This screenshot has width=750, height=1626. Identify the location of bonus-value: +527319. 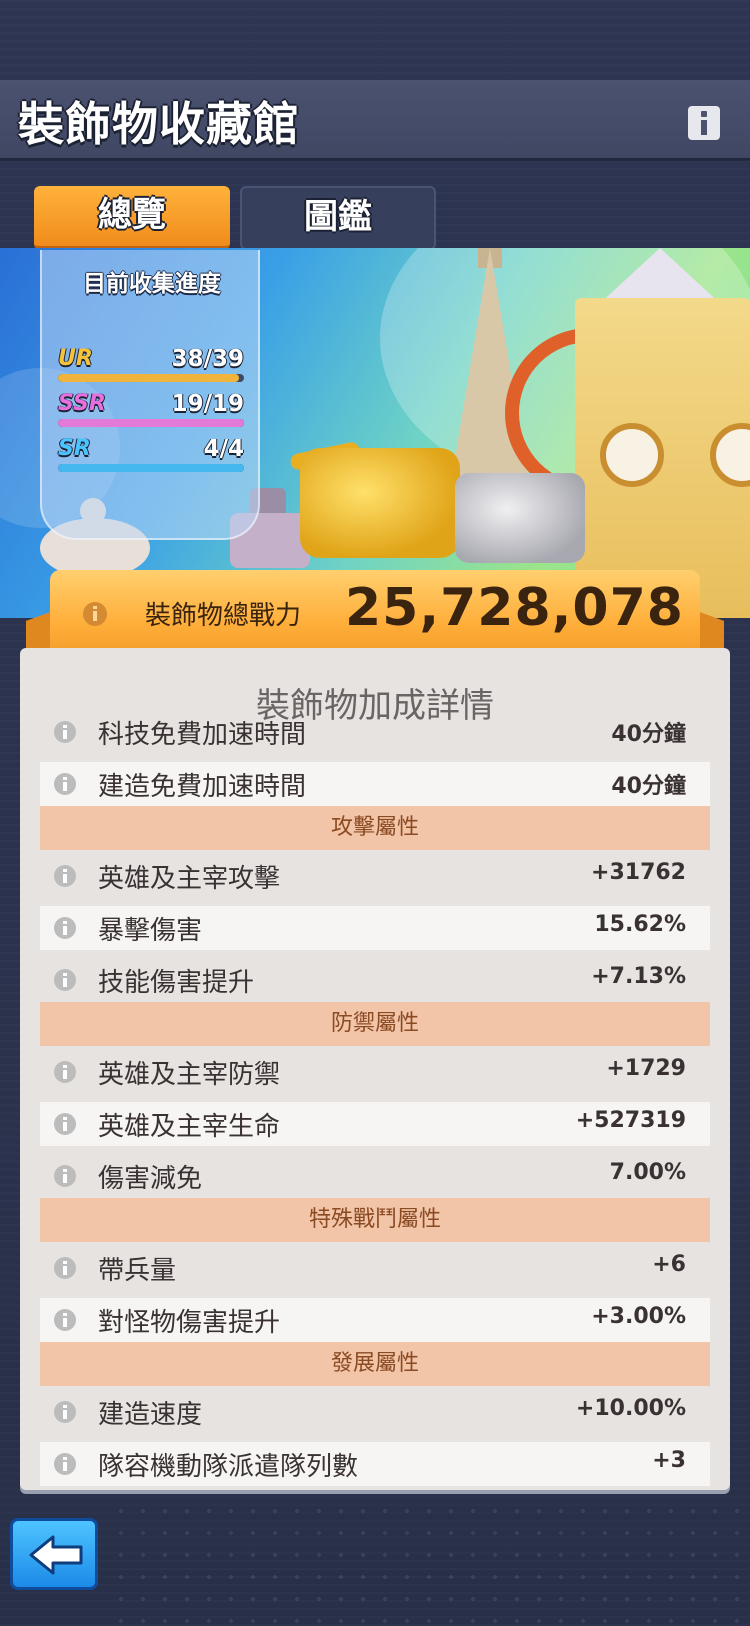
(630, 1120).